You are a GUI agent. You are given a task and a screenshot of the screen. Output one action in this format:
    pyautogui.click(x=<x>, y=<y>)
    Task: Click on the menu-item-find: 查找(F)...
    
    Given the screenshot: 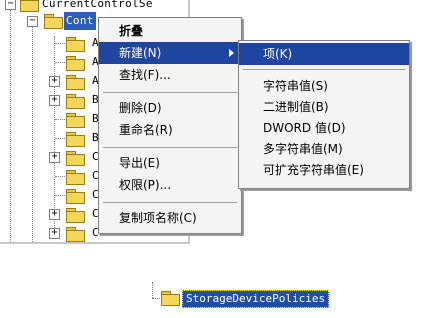 What is the action you would take?
    pyautogui.click(x=170, y=75)
    